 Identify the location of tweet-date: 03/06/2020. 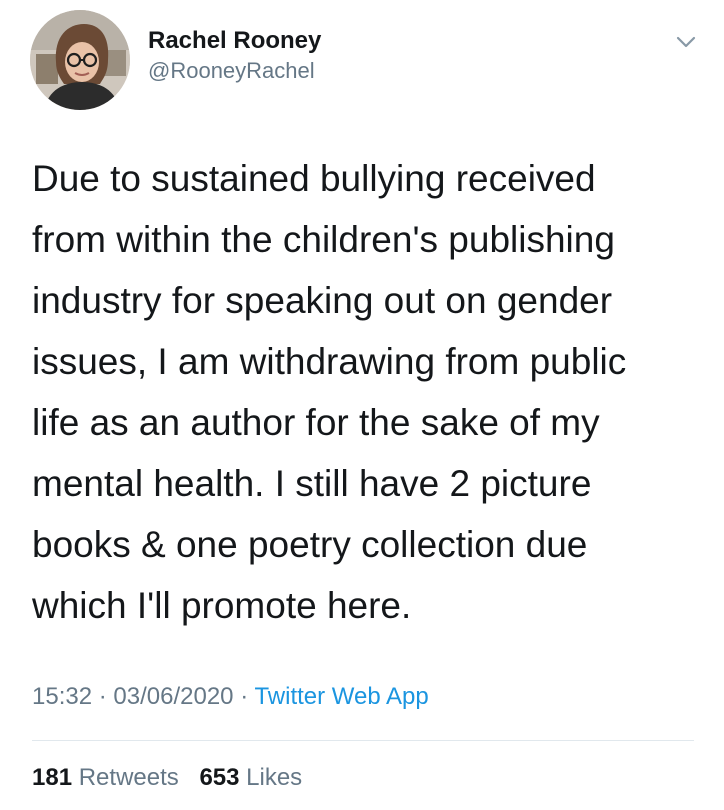
(173, 696).